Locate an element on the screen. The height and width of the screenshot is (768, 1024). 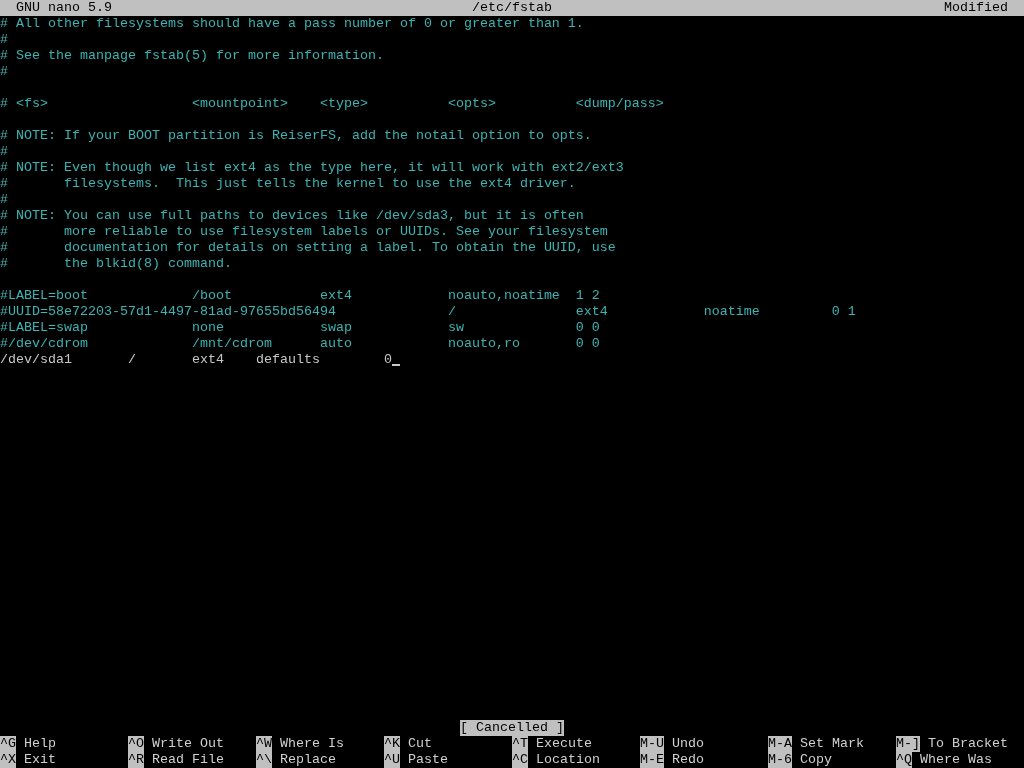
shortcut-label: Help is located at coordinates (40, 744).